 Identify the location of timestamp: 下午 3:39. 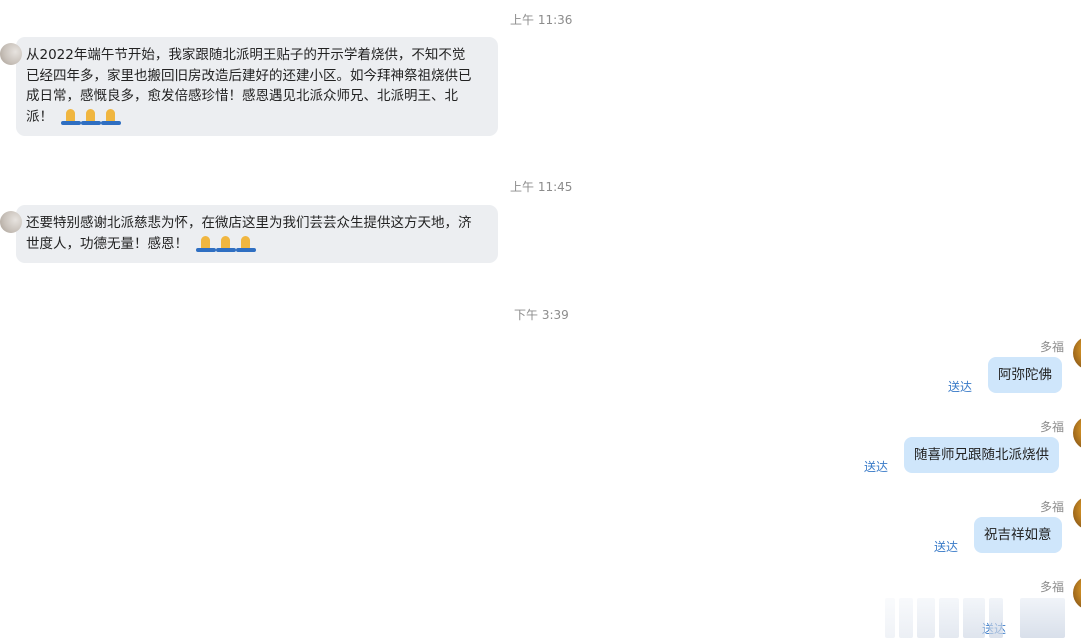
(541, 315).